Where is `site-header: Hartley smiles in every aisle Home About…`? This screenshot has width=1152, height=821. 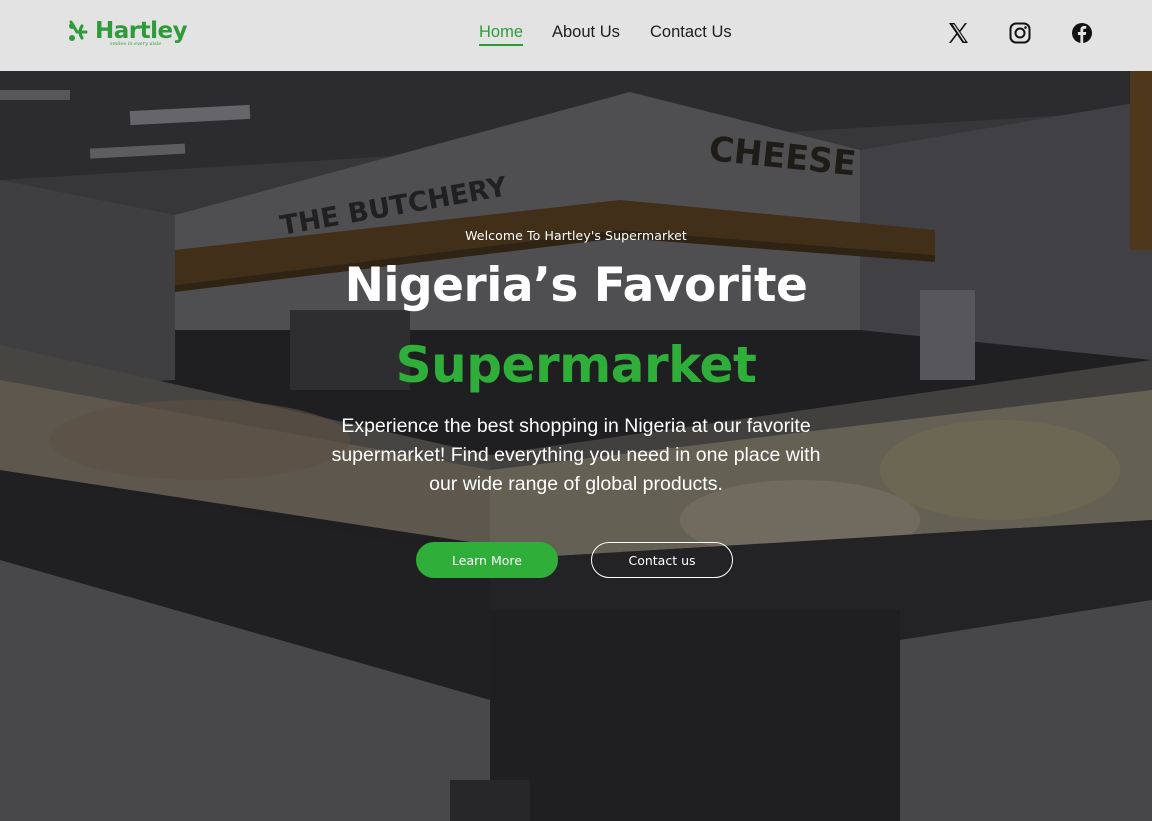
site-header: Hartley smiles in every aisle Home About… is located at coordinates (576, 35).